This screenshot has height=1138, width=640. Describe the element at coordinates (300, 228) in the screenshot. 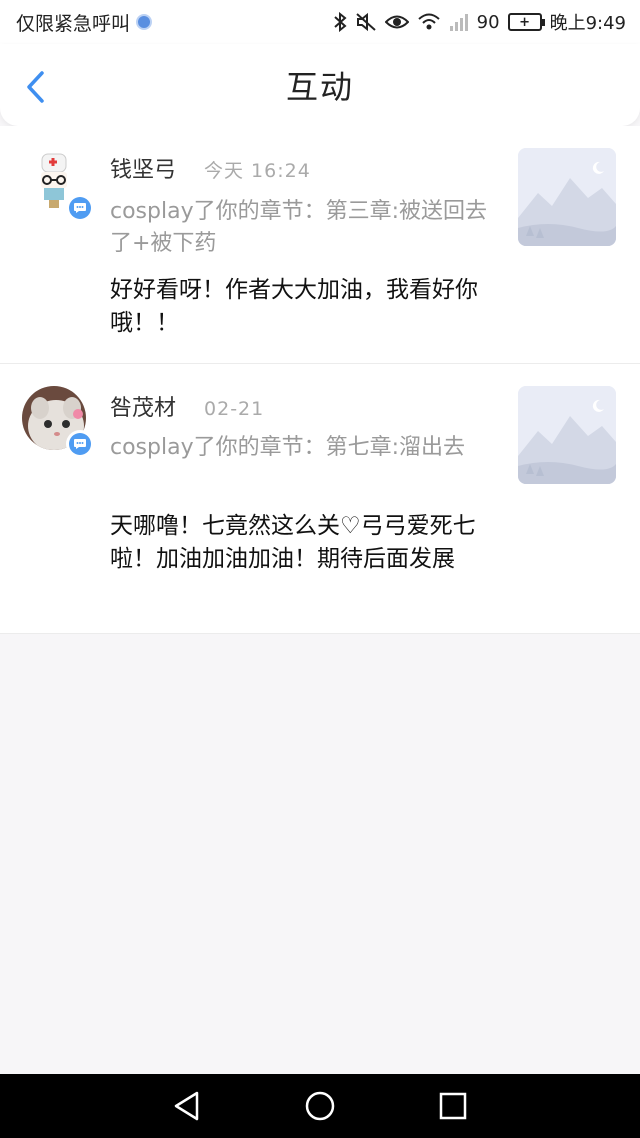

I see `chapter-text: cosplay了你的章节：第三章:被送回去了+被下药` at that location.